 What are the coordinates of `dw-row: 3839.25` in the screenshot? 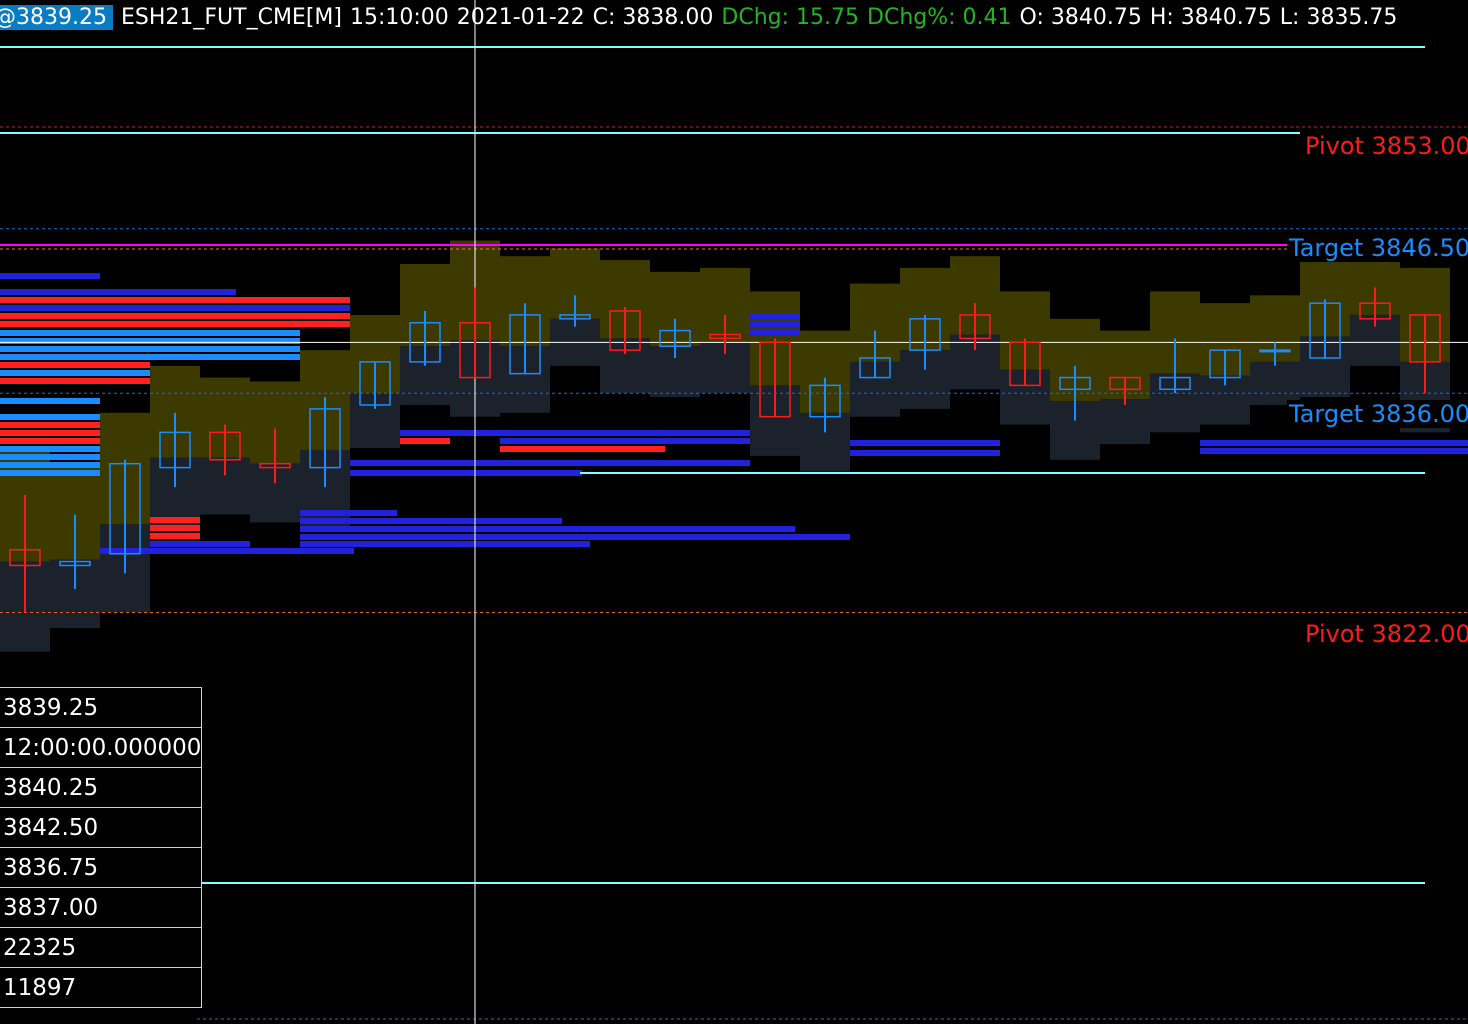 It's located at (101, 707).